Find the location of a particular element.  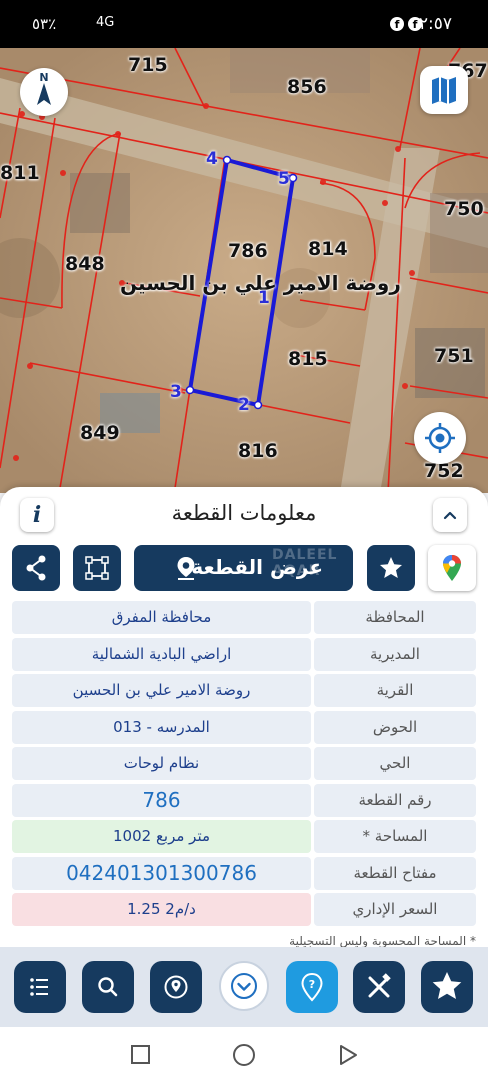

vertex-label: 1 is located at coordinates (264, 298).